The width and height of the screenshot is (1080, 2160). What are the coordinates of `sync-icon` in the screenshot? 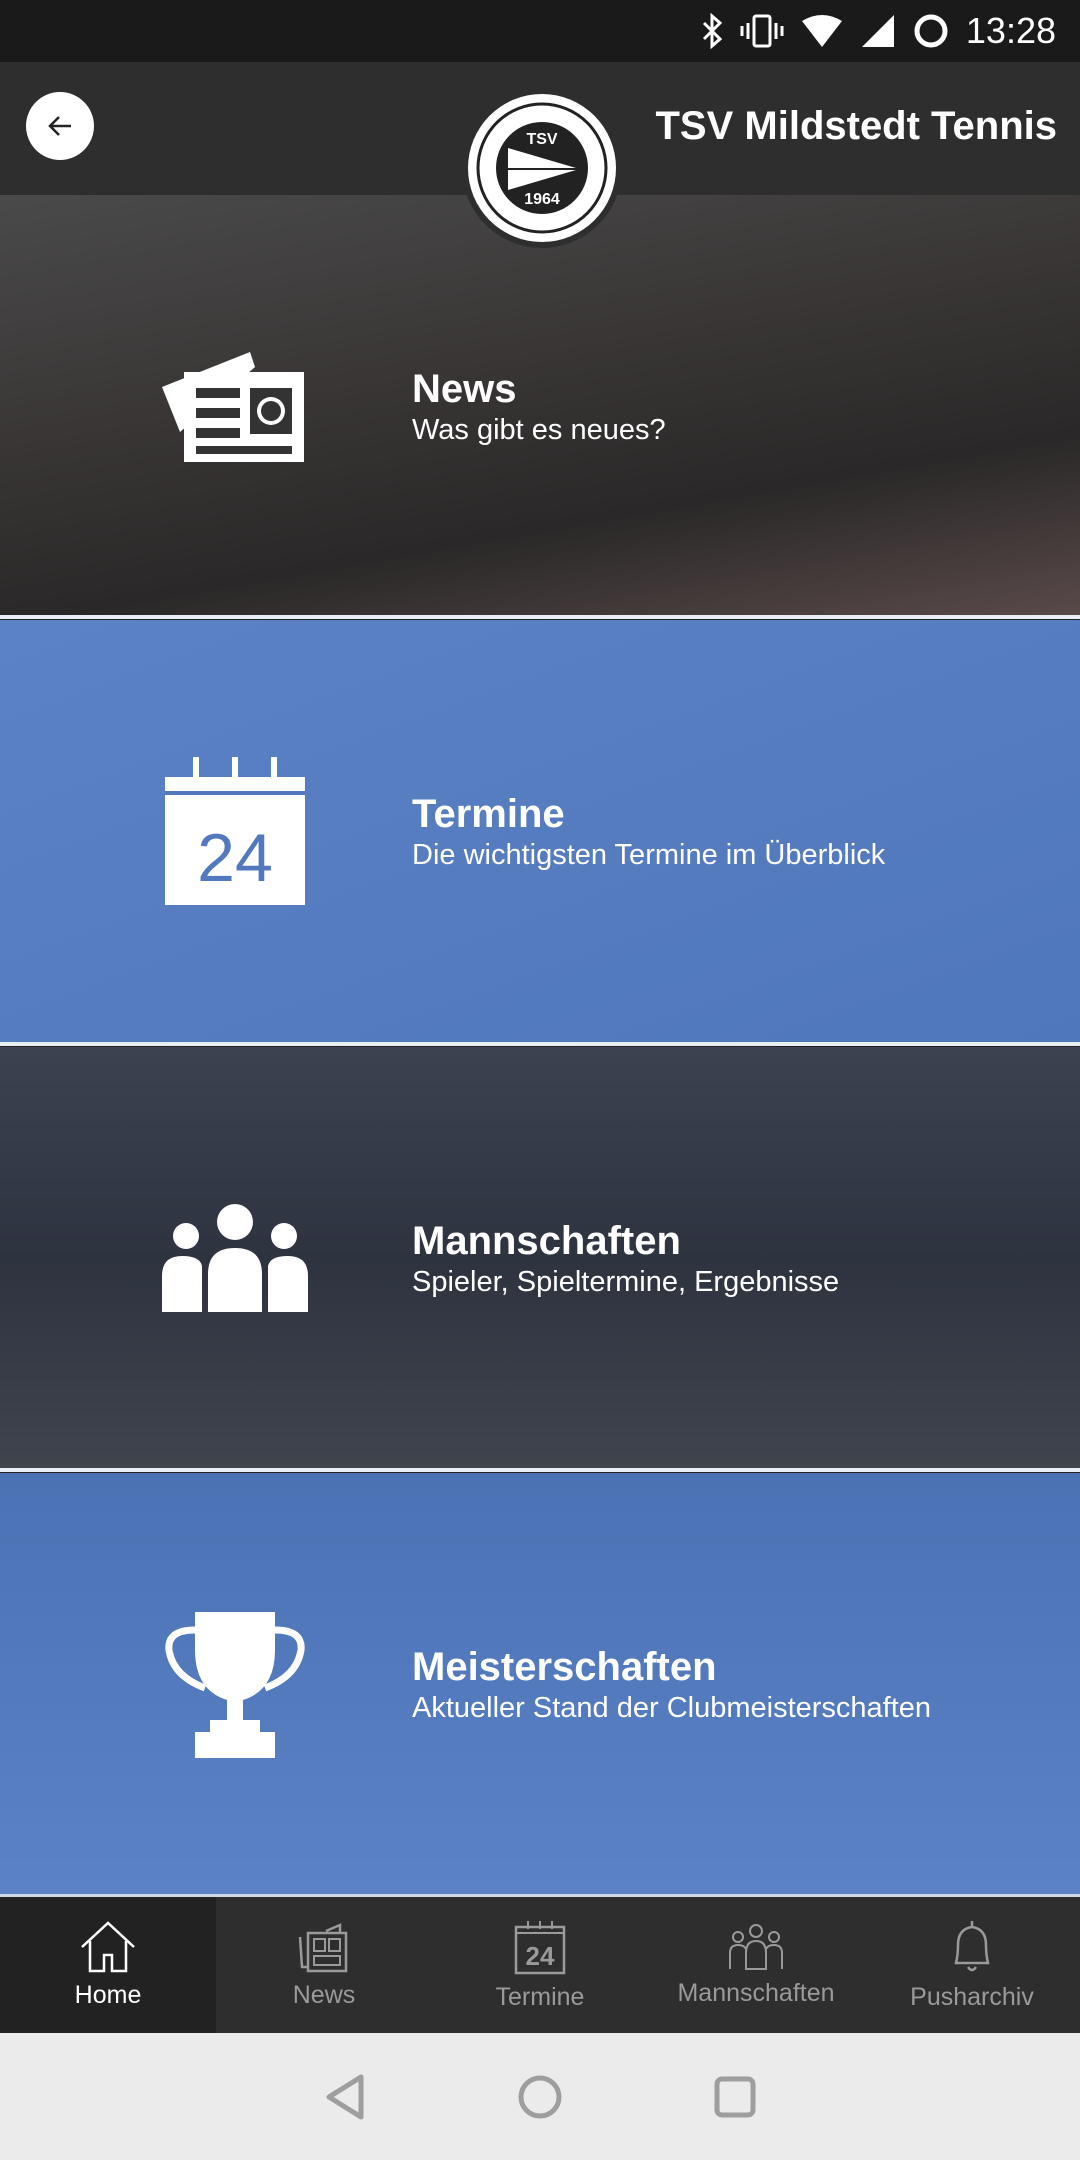 It's located at (931, 31).